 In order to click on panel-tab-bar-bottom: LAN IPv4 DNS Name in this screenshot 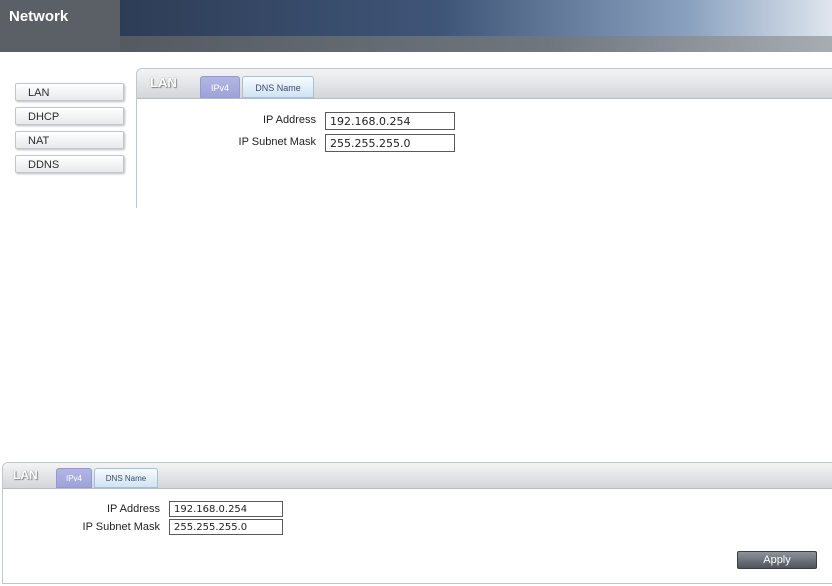, I will do `click(417, 476)`.